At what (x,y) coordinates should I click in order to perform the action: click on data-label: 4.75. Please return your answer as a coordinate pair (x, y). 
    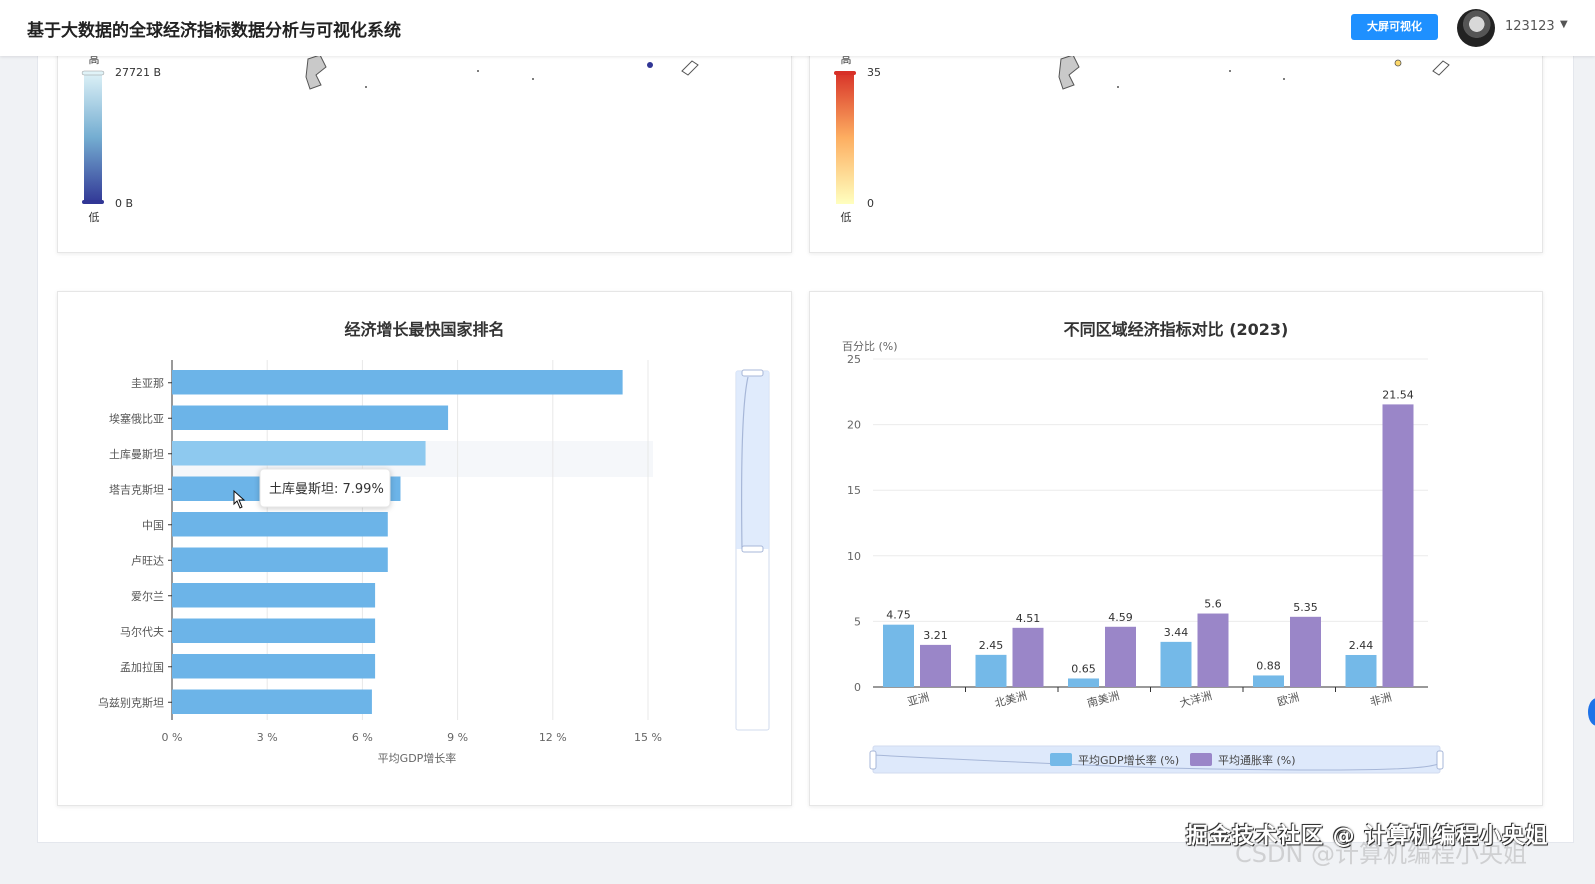
    Looking at the image, I should click on (898, 615).